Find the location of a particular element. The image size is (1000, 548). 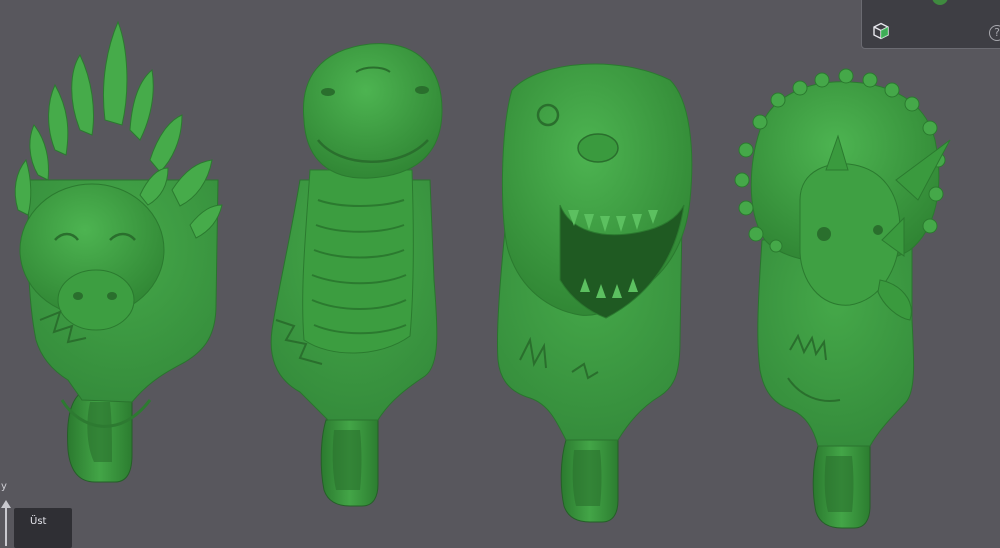

navigation-cube-model-preview is located at coordinates (940, 2).